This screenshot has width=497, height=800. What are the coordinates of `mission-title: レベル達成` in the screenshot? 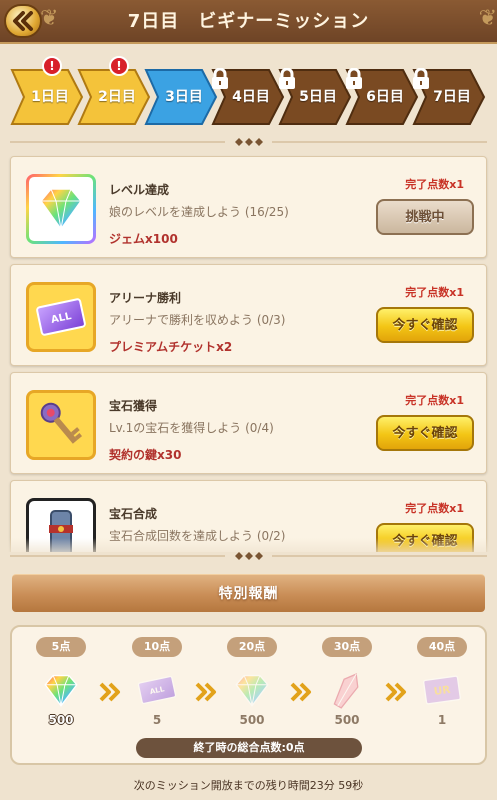 It's located at (139, 190).